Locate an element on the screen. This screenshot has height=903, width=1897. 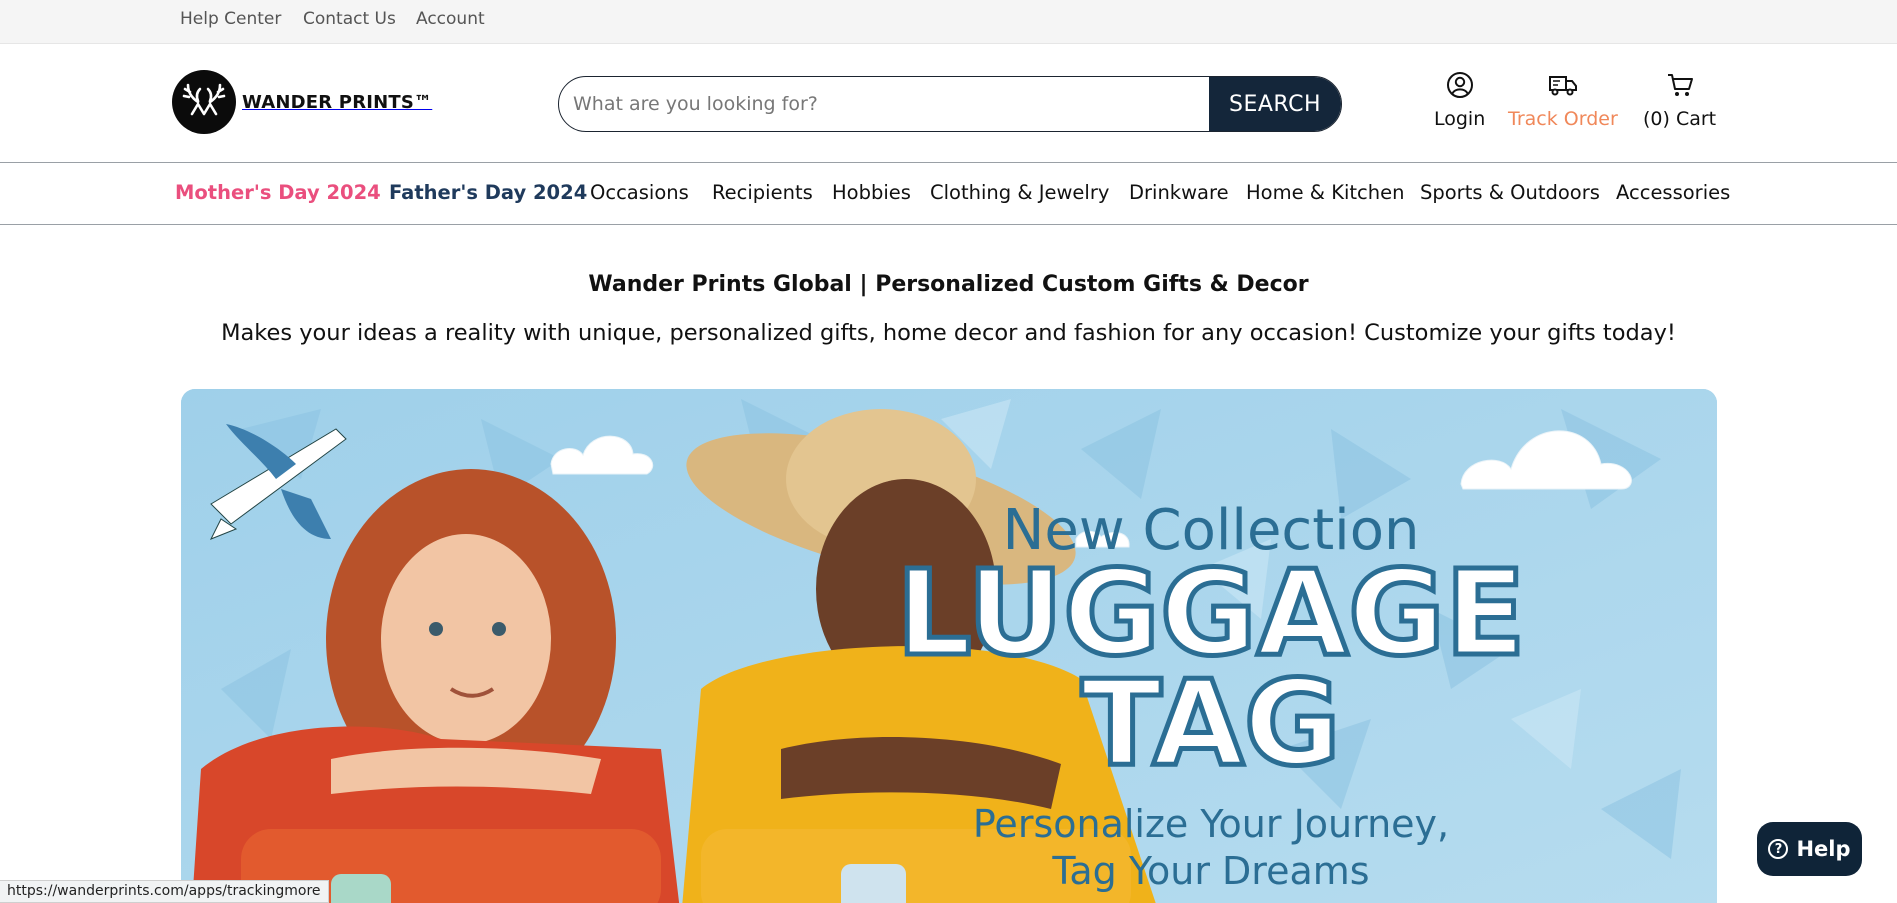
search-bar: SEARCH is located at coordinates (950, 104).